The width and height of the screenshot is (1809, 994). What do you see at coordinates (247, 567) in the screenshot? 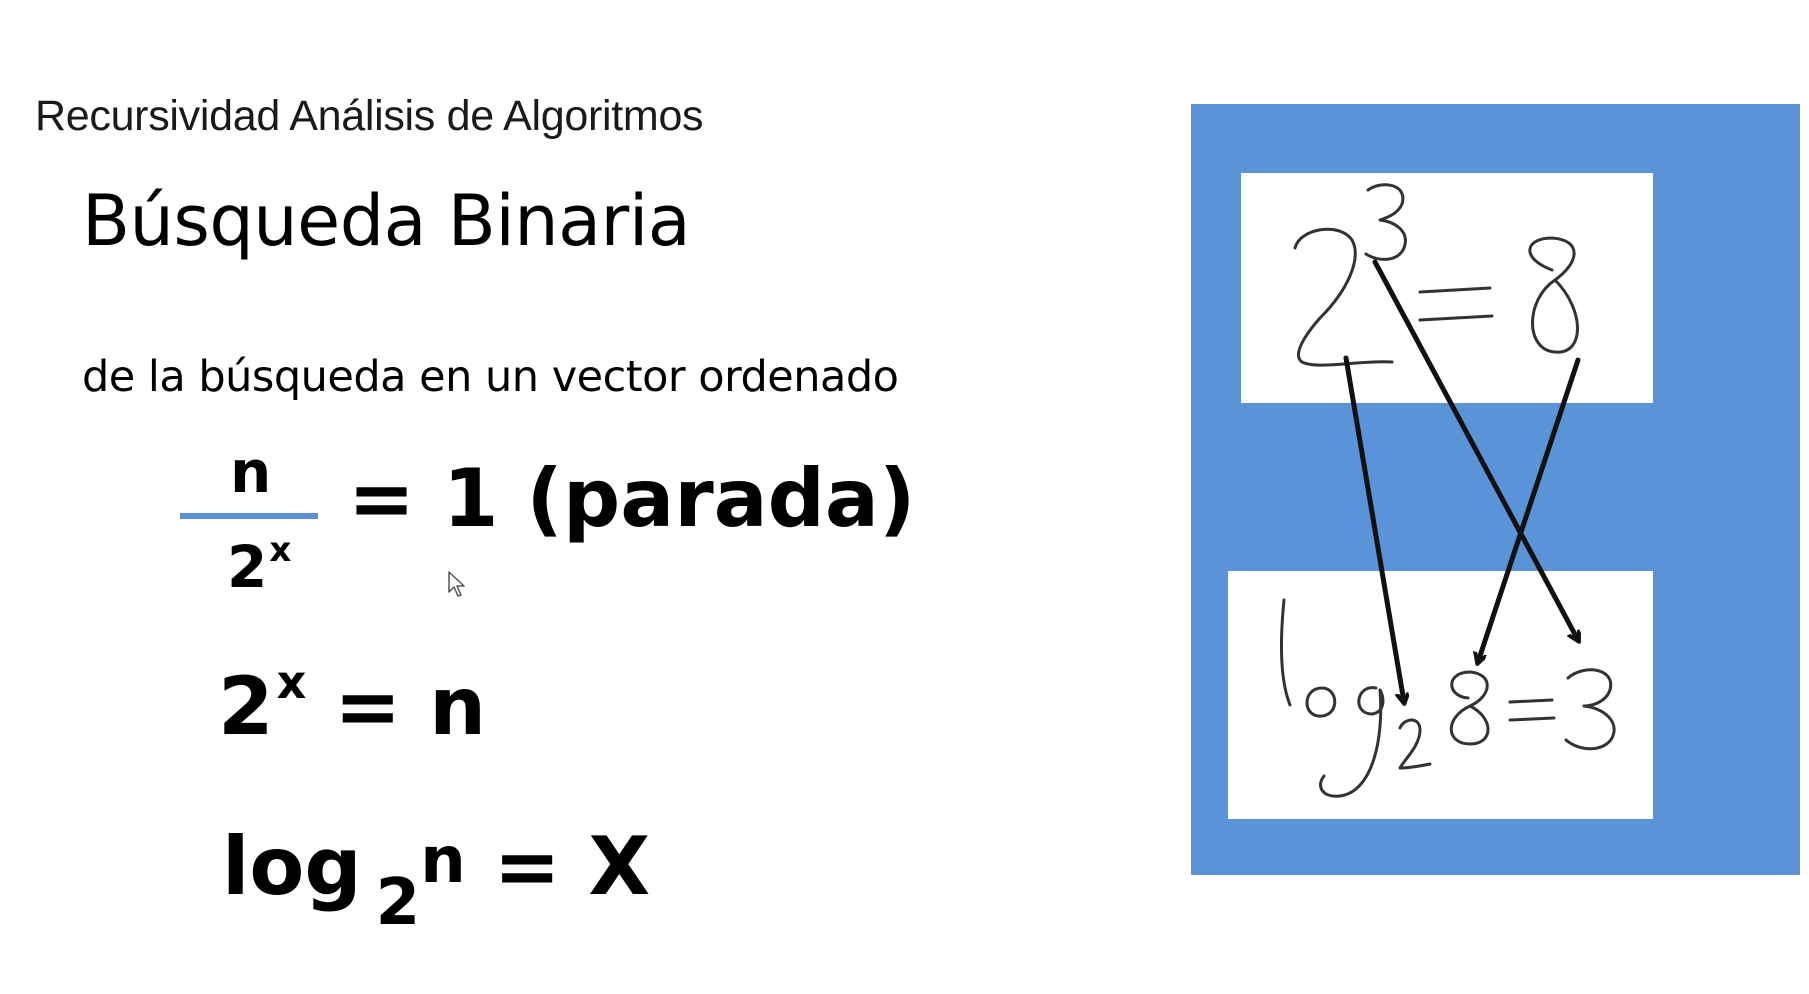
I see `fraction-denominator-base: 2` at bounding box center [247, 567].